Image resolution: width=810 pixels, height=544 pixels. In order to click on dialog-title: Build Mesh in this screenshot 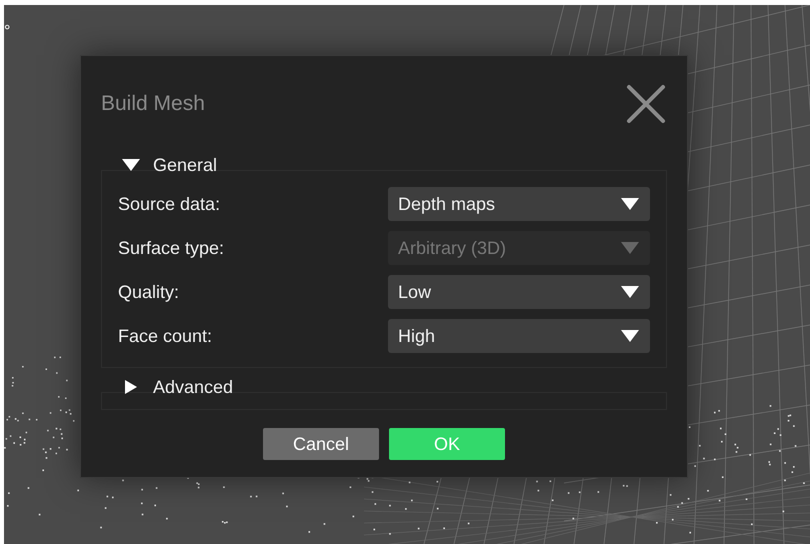, I will do `click(153, 104)`.